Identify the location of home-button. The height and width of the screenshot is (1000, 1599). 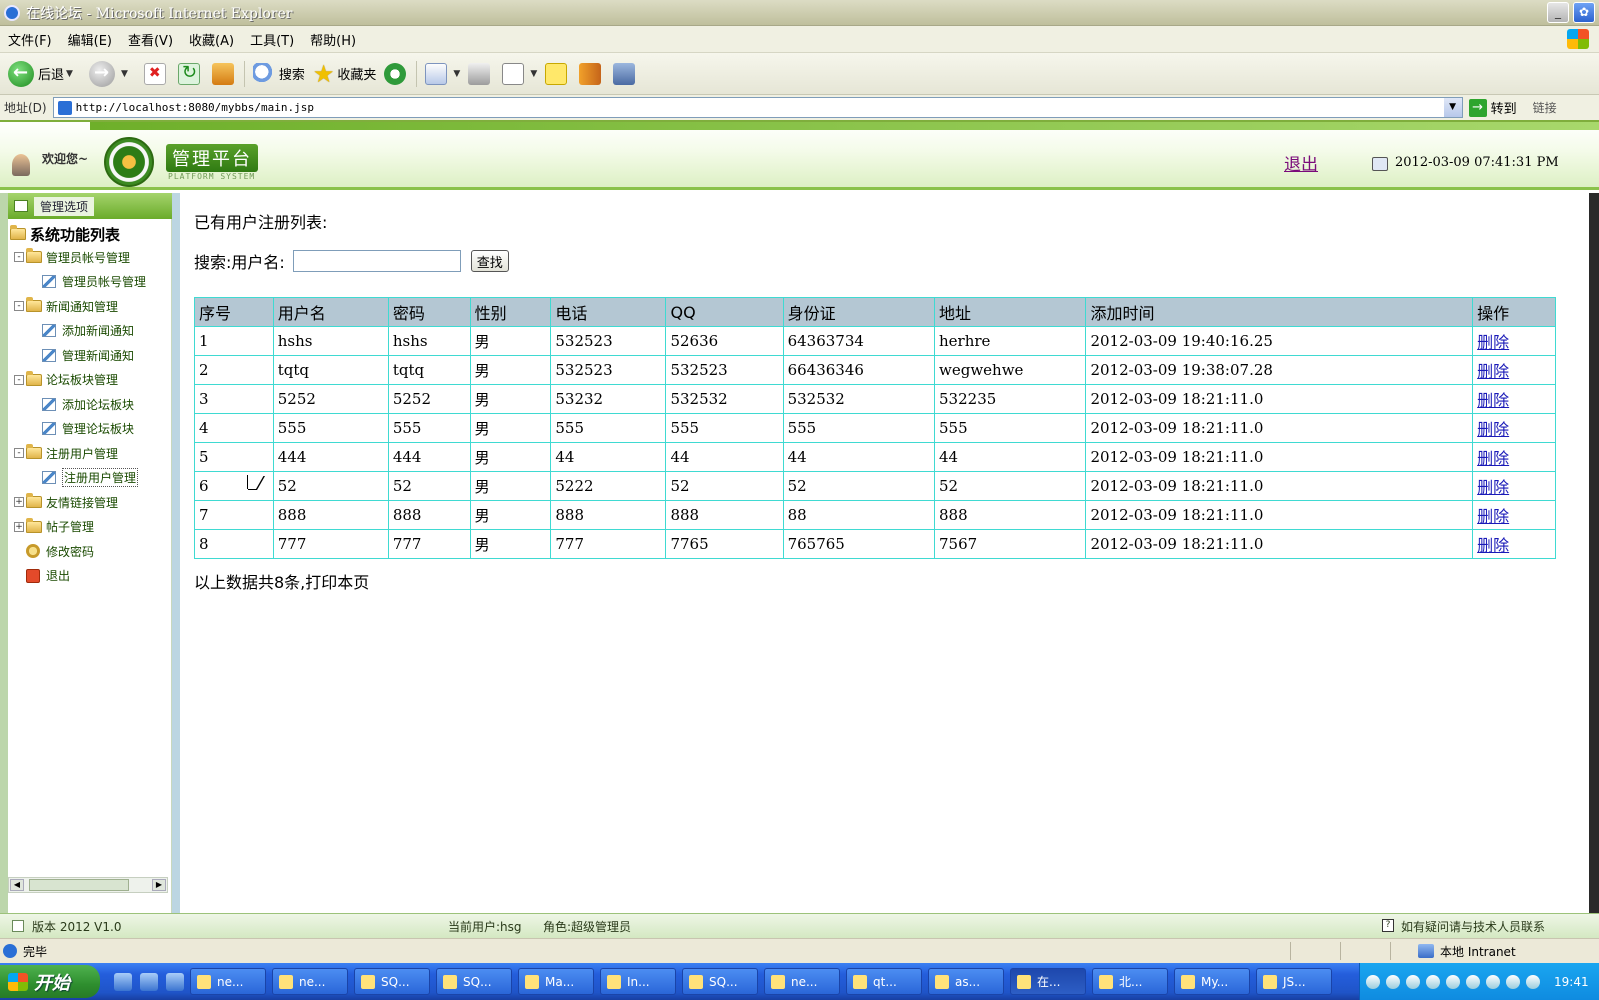
(224, 73).